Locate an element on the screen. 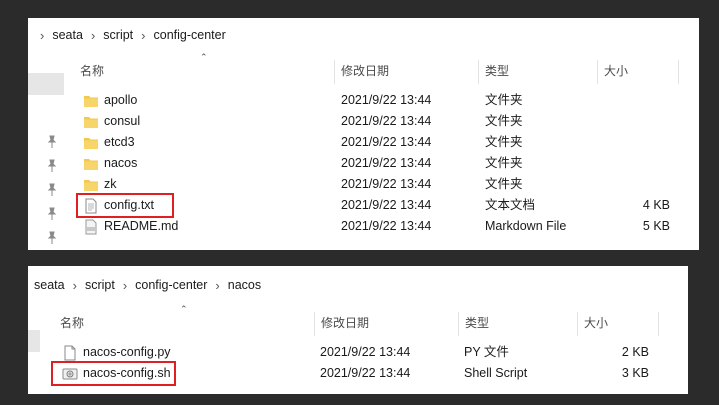  markdown-file-icon is located at coordinates (91, 227).